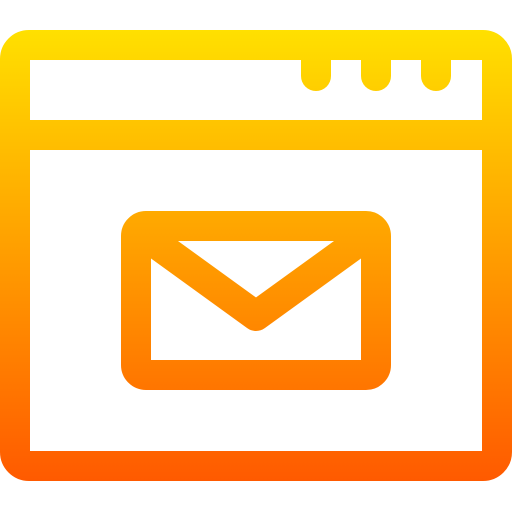  Describe the element at coordinates (376, 68) in the screenshot. I see `window-controls` at that location.